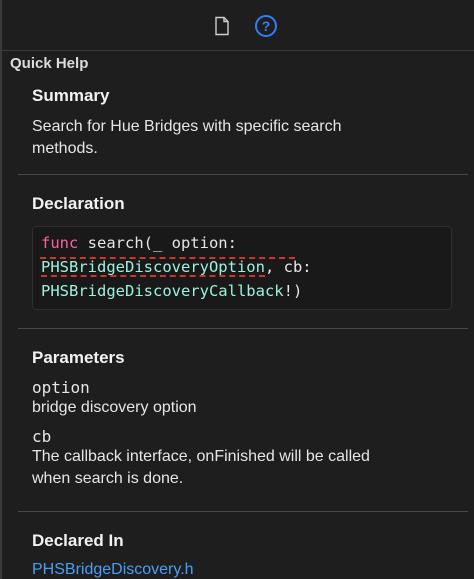  Describe the element at coordinates (288, 267) in the screenshot. I see `code-line2-rest: , cb:` at that location.